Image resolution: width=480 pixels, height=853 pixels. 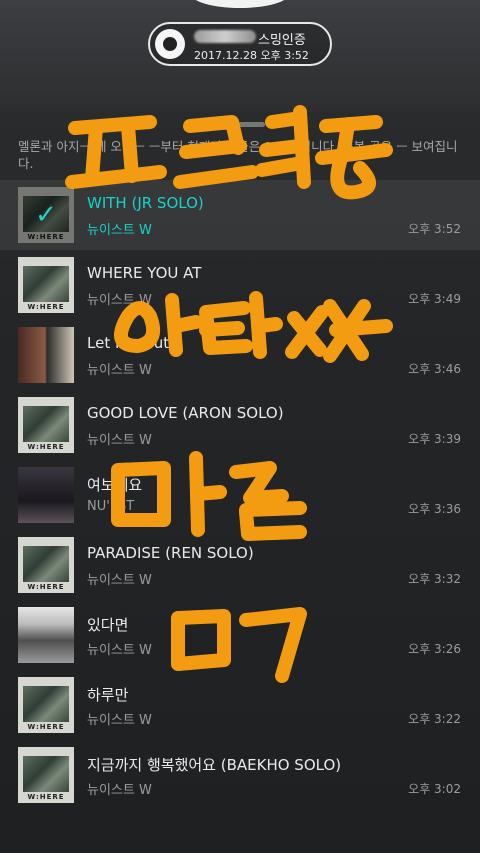 What do you see at coordinates (240, 635) in the screenshot?
I see `track-row: 있다면뉴이스트 W 오후 3:26` at bounding box center [240, 635].